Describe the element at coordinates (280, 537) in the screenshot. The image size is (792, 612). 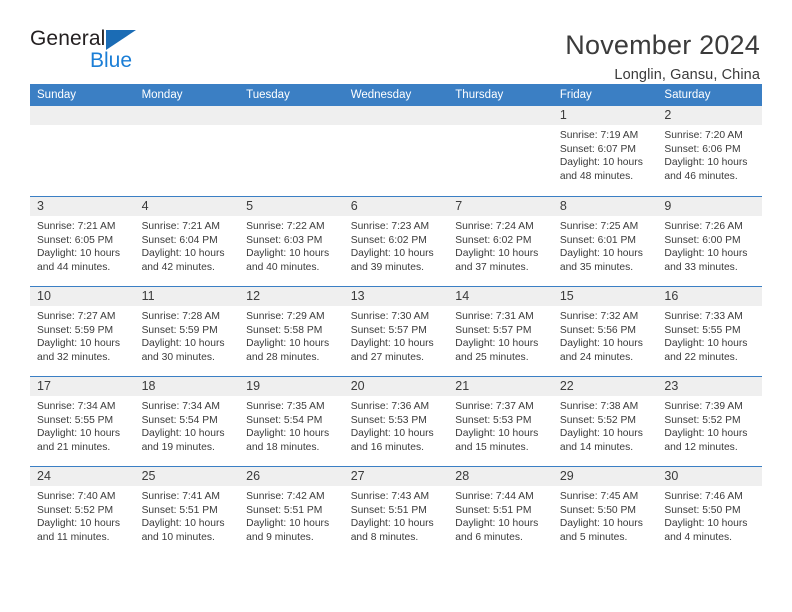
I see `daylight-text-line2: and 9 minutes.` at that location.